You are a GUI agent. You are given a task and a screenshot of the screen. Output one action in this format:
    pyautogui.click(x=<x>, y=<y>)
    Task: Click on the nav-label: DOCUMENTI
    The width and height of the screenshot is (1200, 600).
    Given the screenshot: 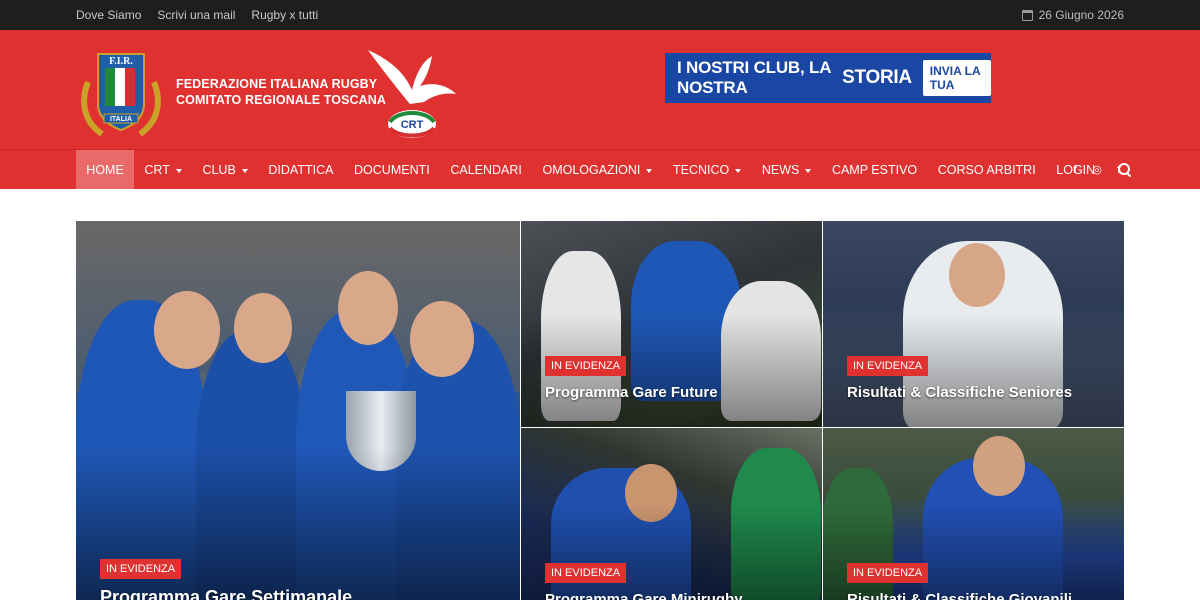 What is the action you would take?
    pyautogui.click(x=392, y=169)
    